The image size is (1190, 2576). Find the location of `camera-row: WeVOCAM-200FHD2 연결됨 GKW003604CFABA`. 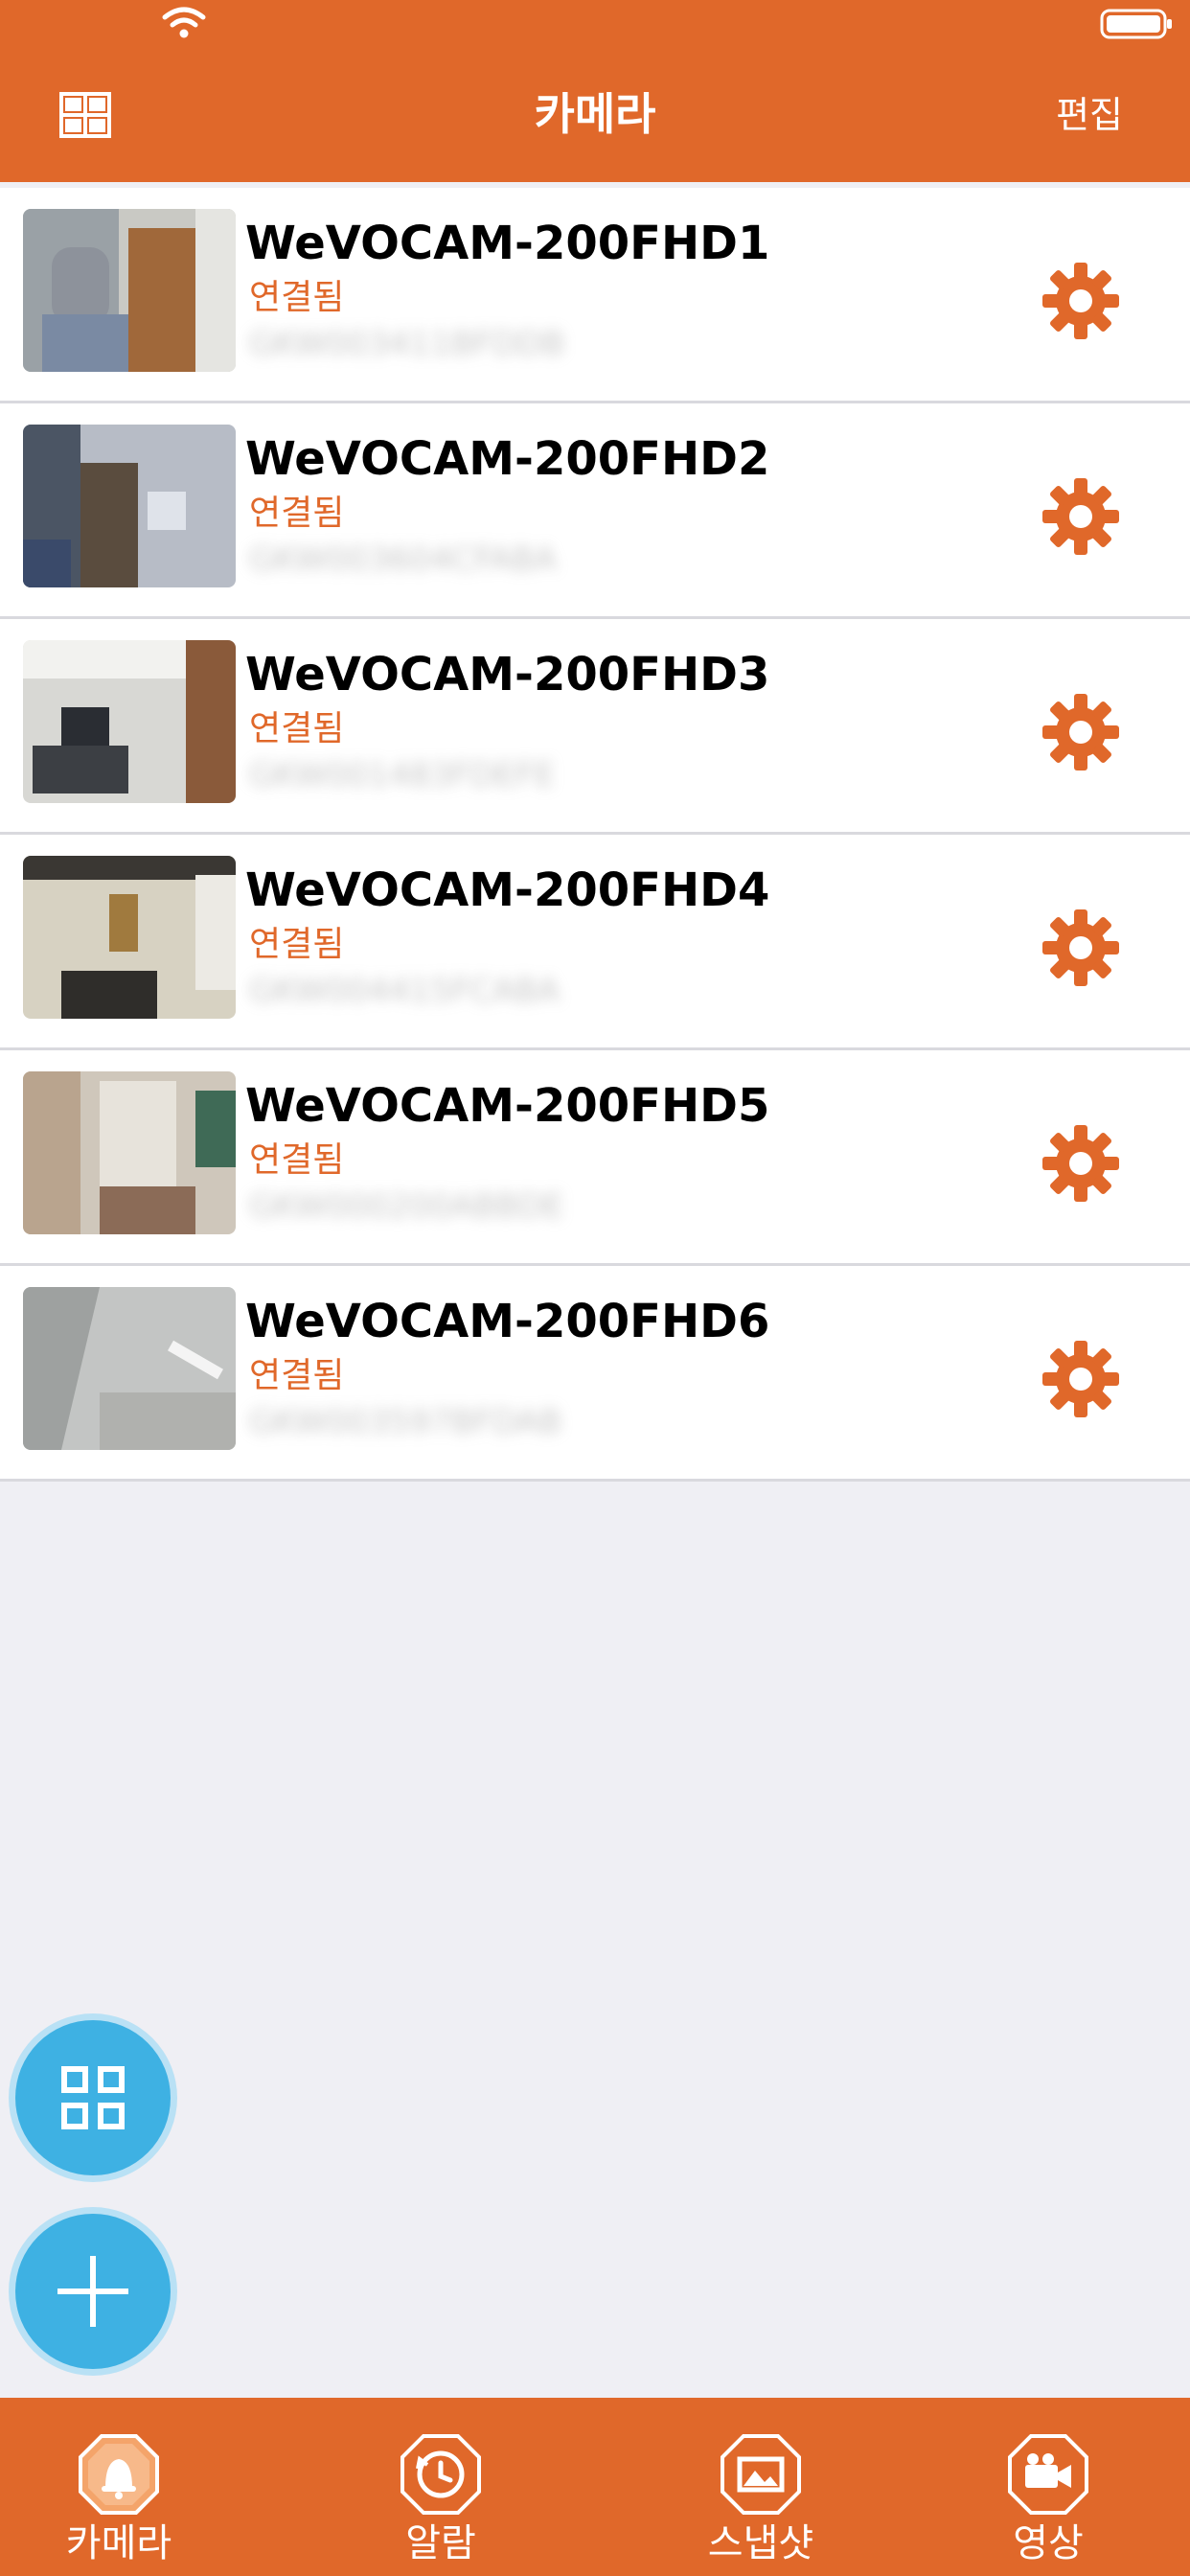

camera-row: WeVOCAM-200FHD2 연결됨 GKW003604CFABA is located at coordinates (595, 511).